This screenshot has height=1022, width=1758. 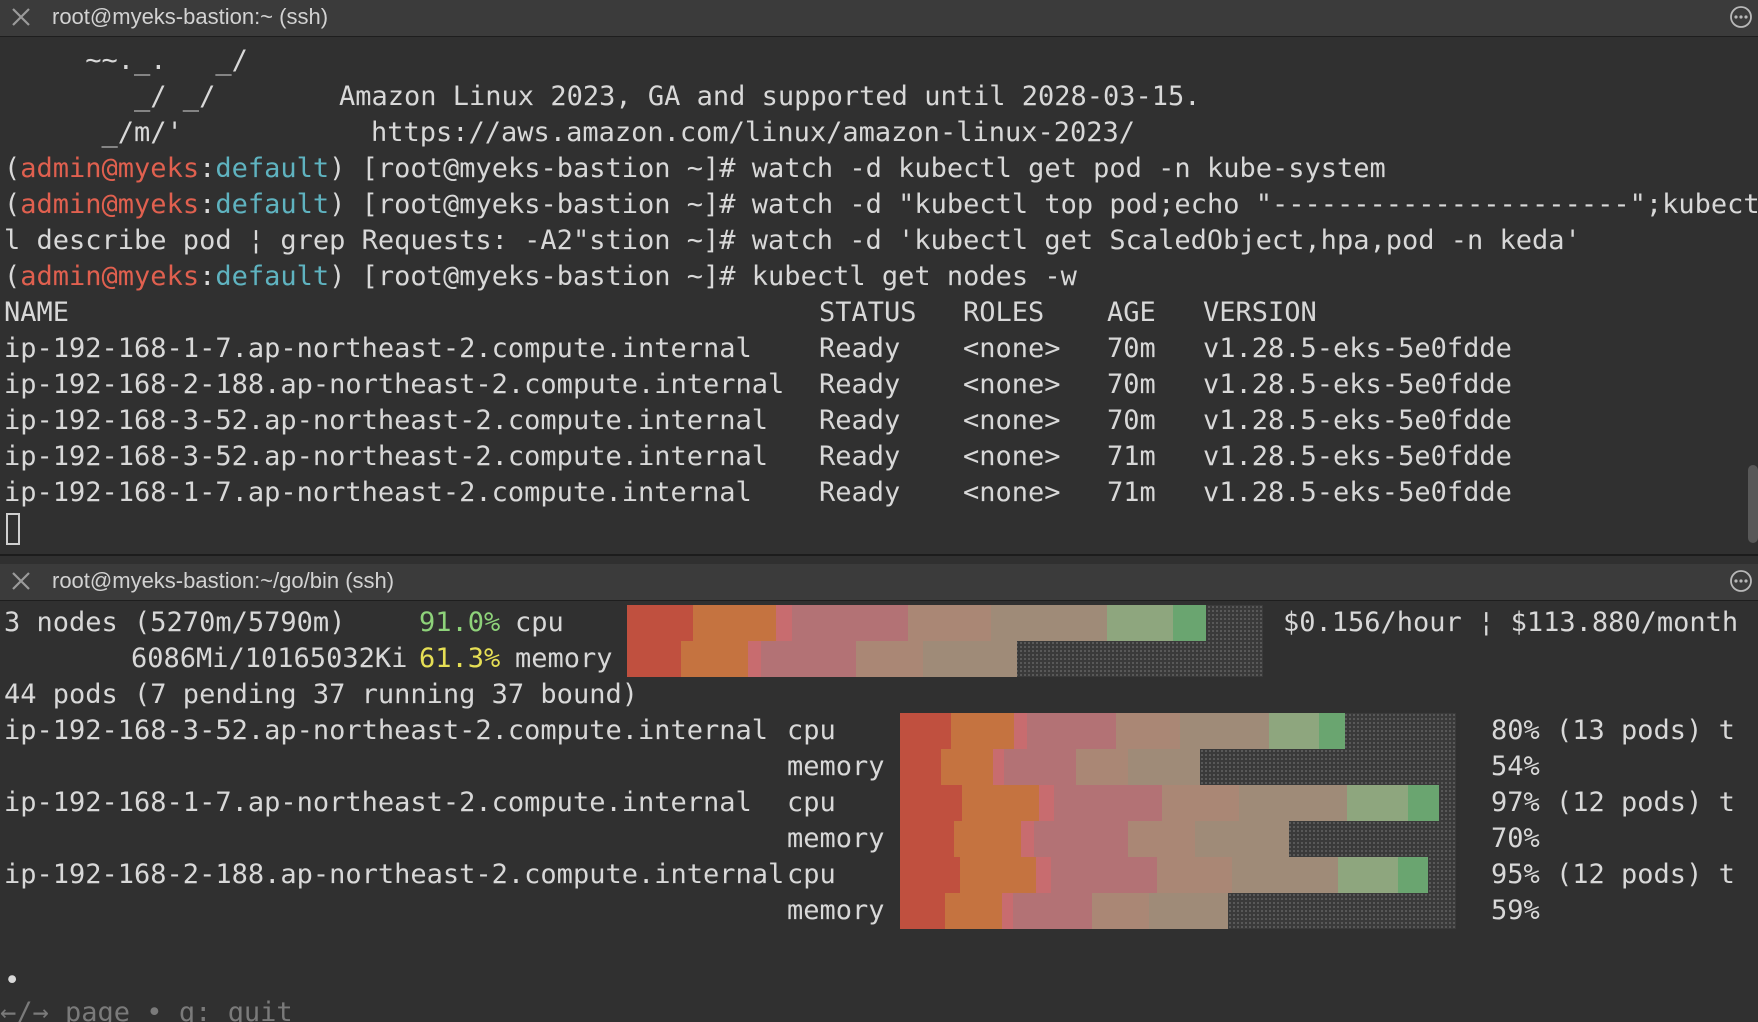 I want to click on table-row-0-row-roles: <none>, so click(x=1012, y=348).